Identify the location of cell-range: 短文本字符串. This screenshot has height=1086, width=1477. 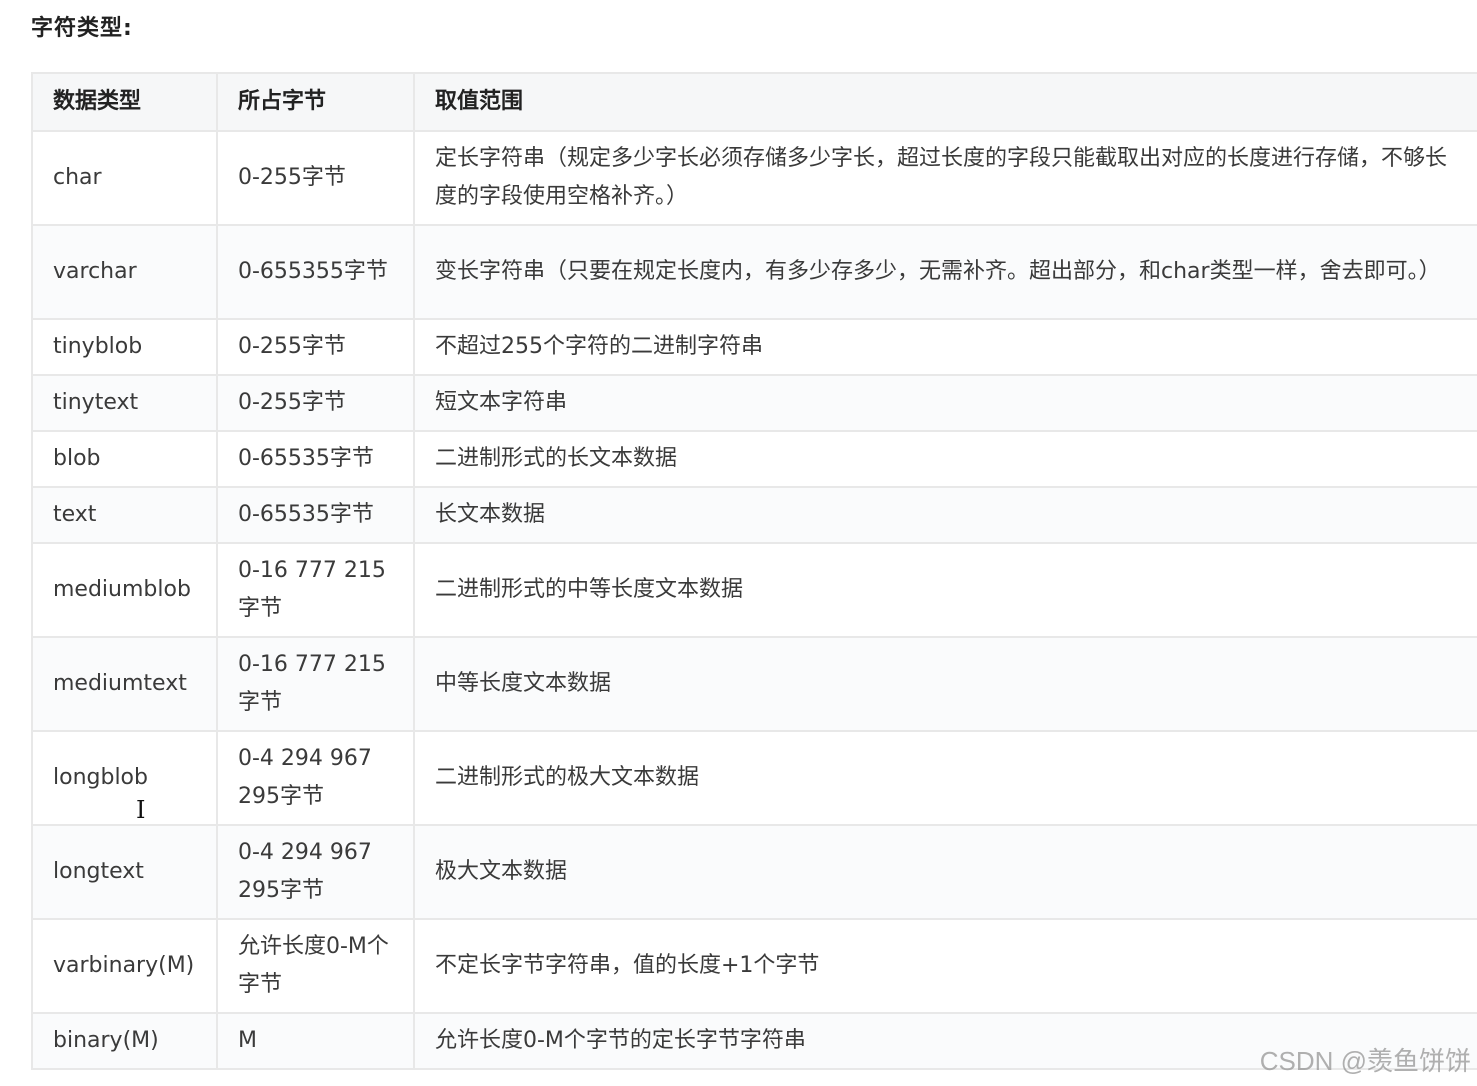
(945, 403).